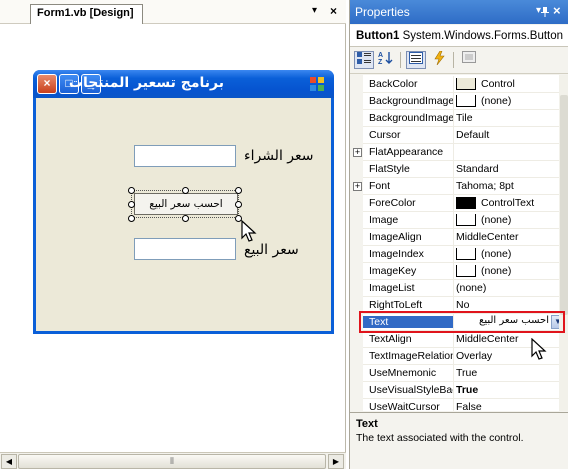  I want to click on property-value: No, so click(512, 305).